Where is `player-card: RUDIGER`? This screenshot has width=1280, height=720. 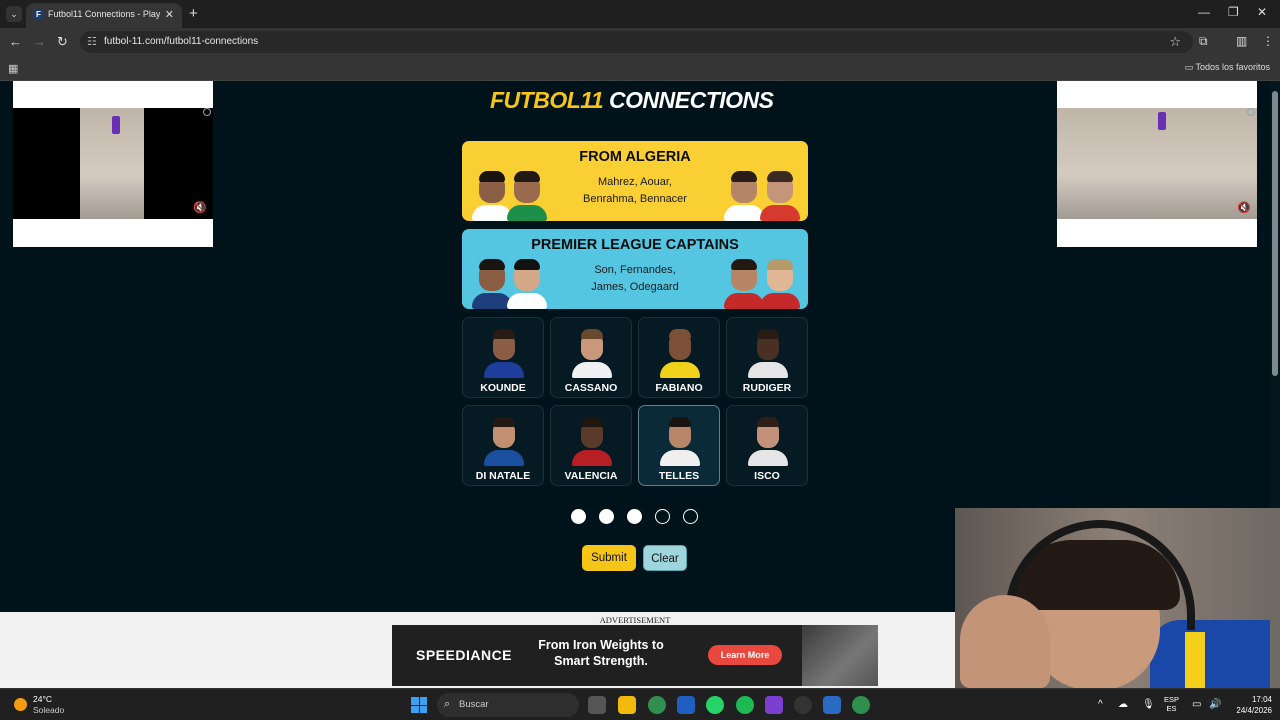
player-card: RUDIGER is located at coordinates (767, 357).